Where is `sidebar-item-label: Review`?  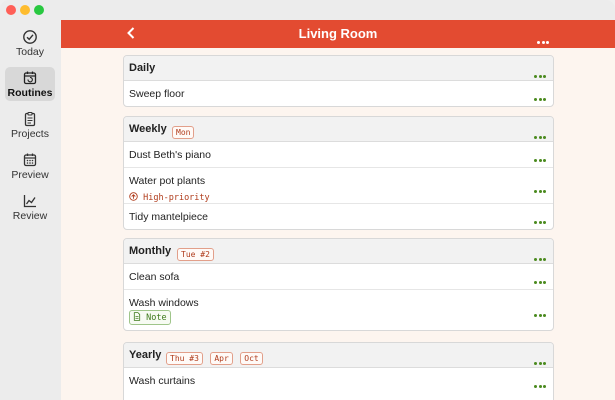 sidebar-item-label: Review is located at coordinates (30, 216).